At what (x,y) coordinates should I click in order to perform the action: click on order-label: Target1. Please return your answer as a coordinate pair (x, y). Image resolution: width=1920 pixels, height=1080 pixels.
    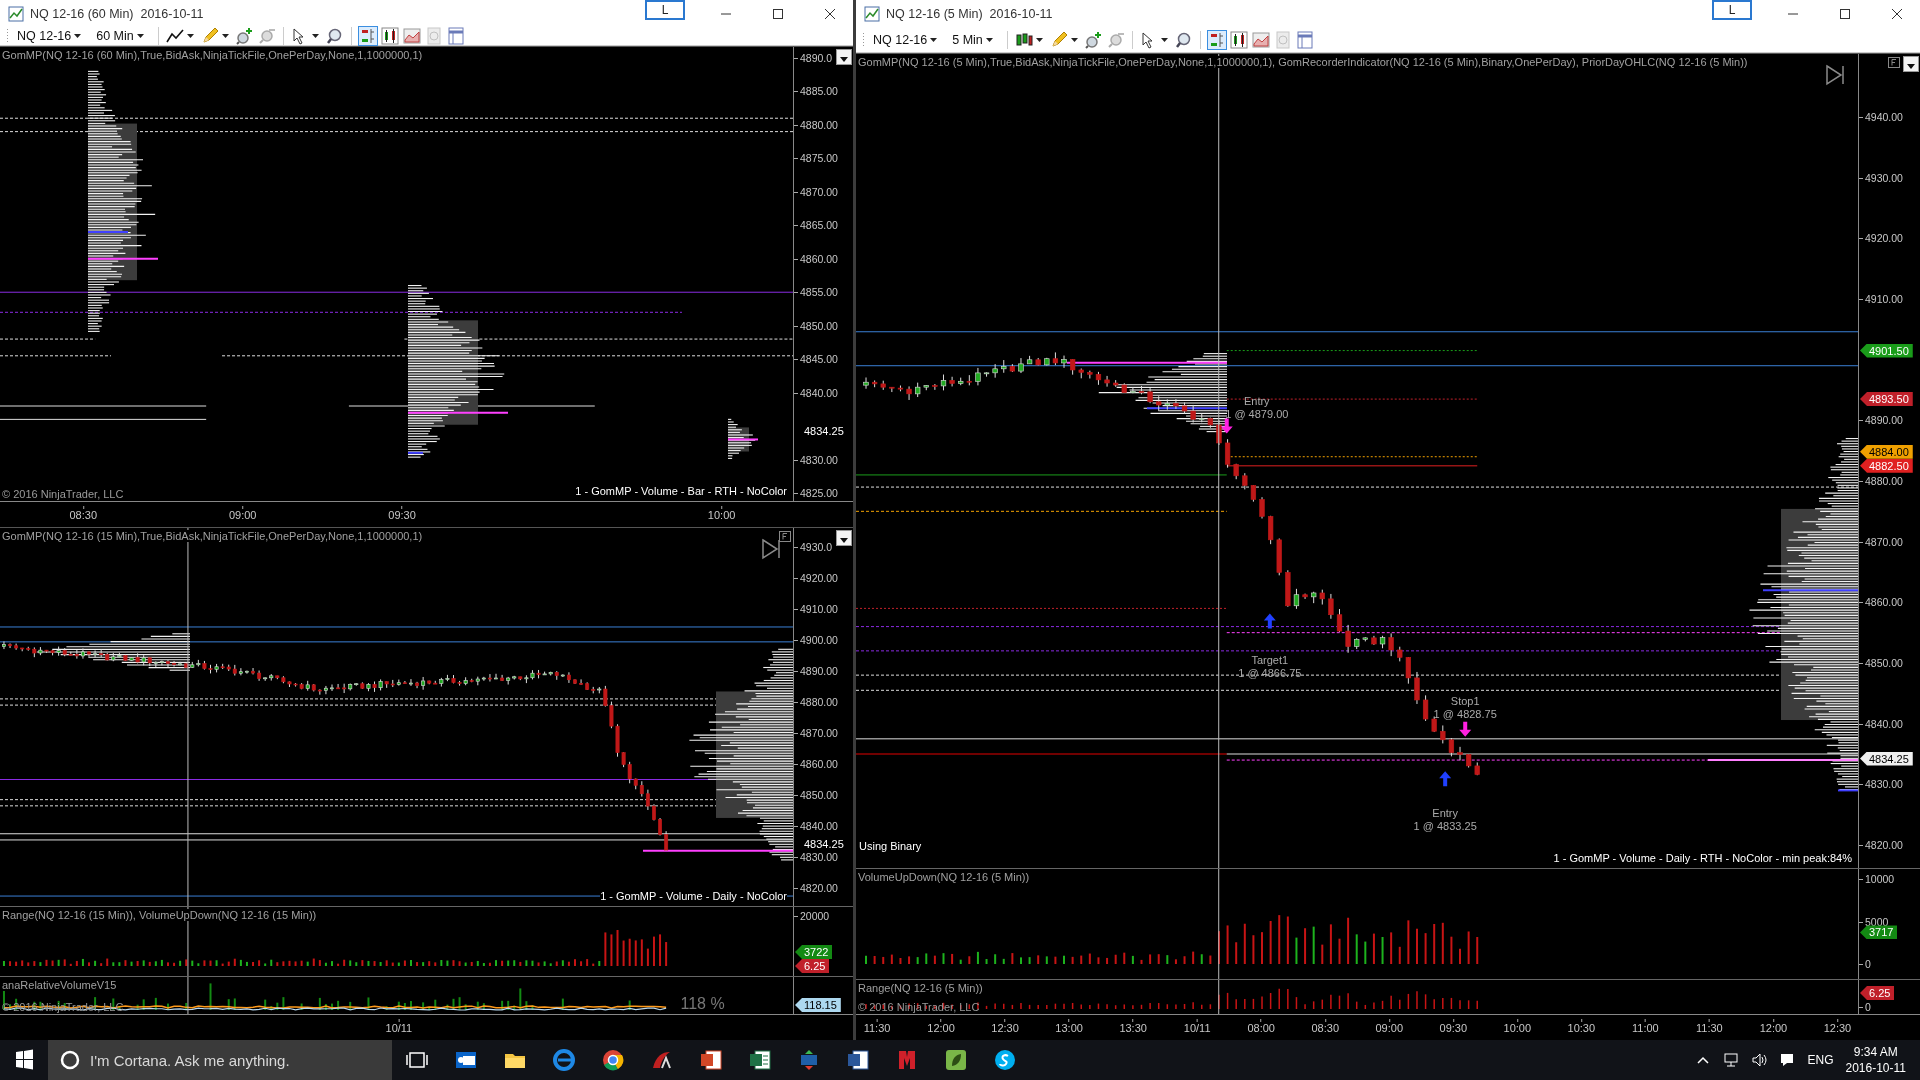
    Looking at the image, I should click on (1270, 660).